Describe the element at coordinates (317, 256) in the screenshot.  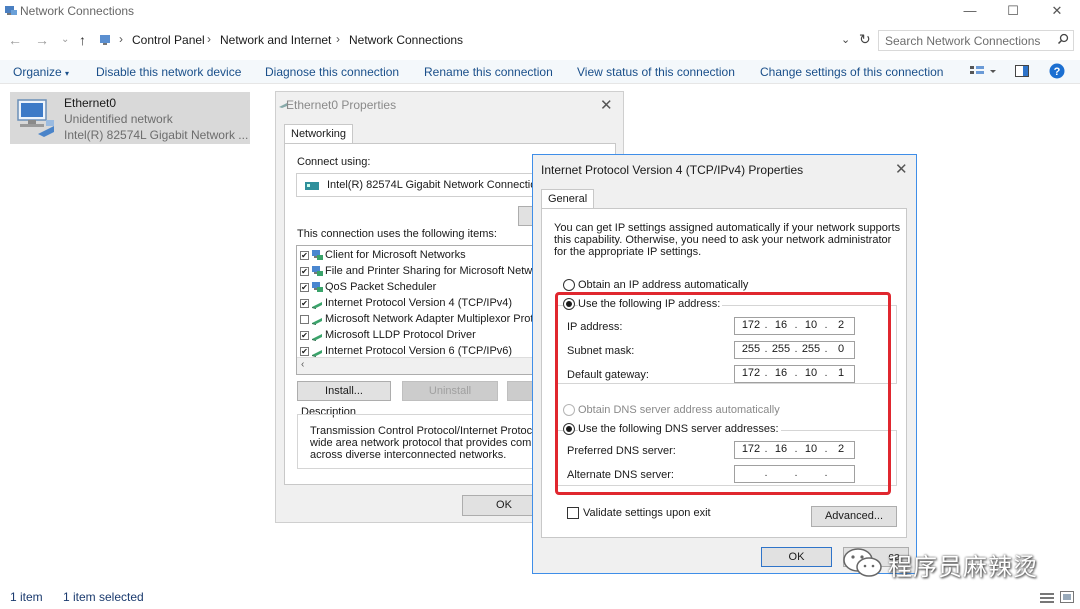
I see `client-icon` at that location.